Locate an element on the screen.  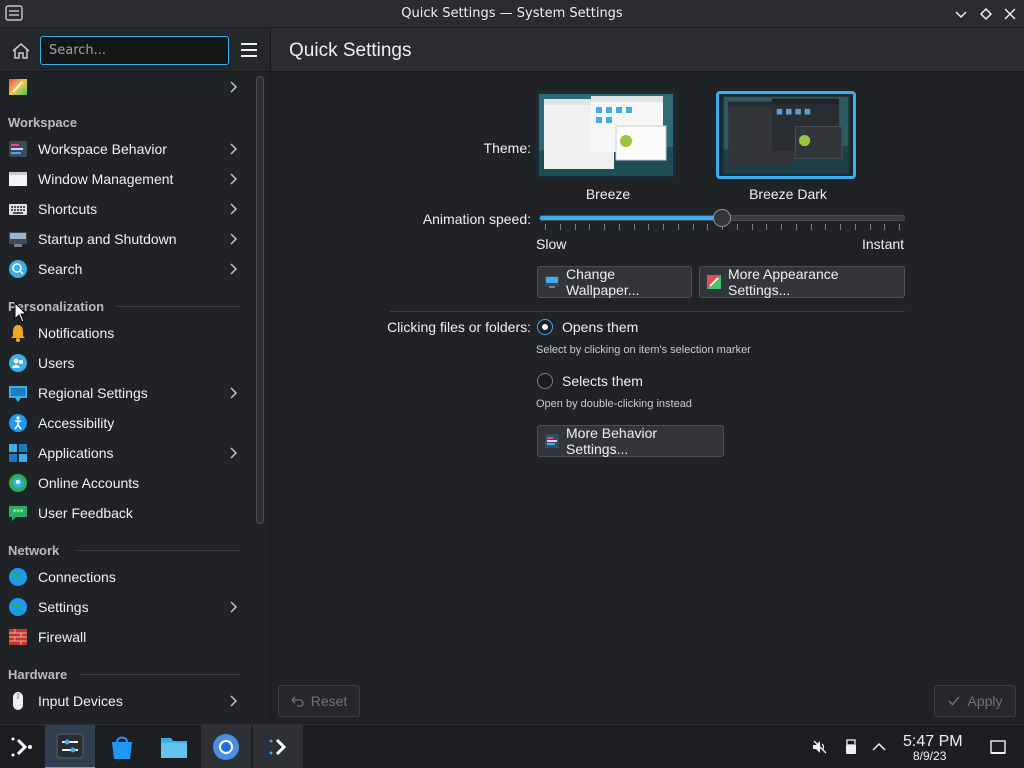
theme-name-breeze-dark: Breeze Dark is located at coordinates (788, 194).